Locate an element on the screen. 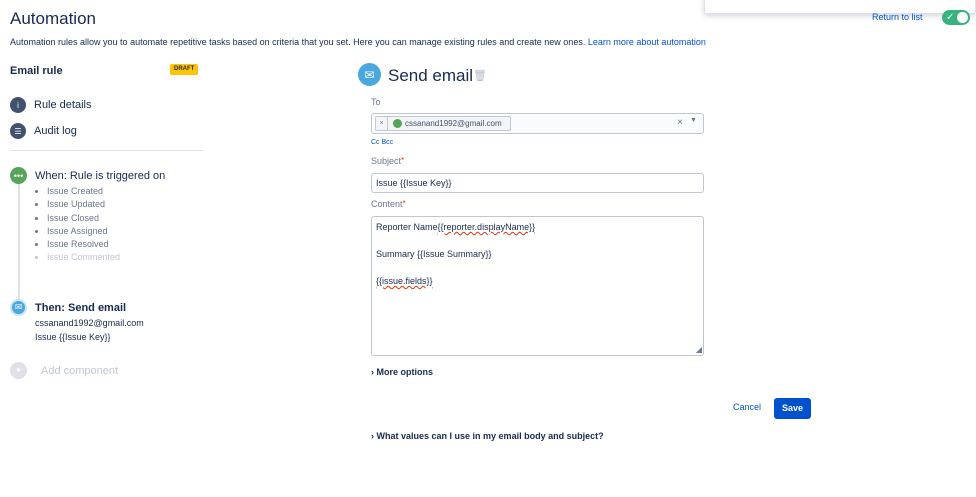 Image resolution: width=976 pixels, height=497 pixels. popup-card is located at coordinates (840, 7).